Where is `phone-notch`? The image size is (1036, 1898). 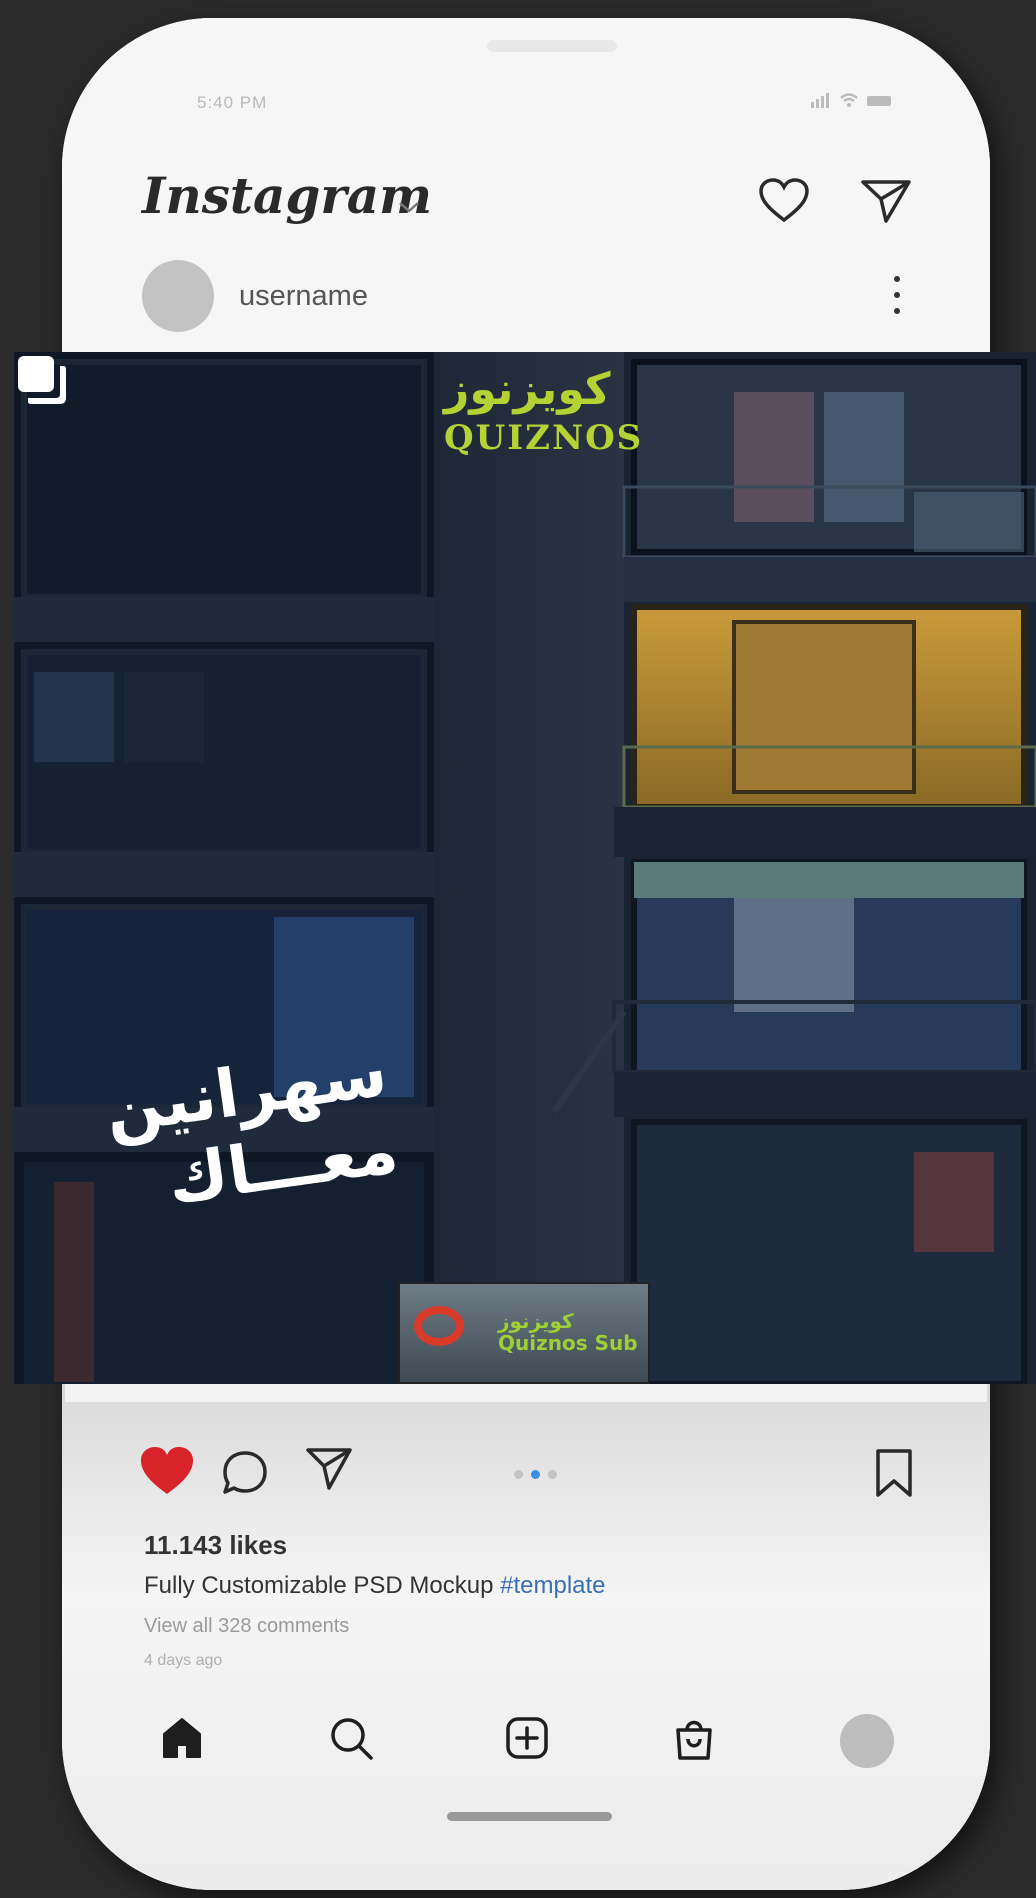
phone-notch is located at coordinates (552, 46).